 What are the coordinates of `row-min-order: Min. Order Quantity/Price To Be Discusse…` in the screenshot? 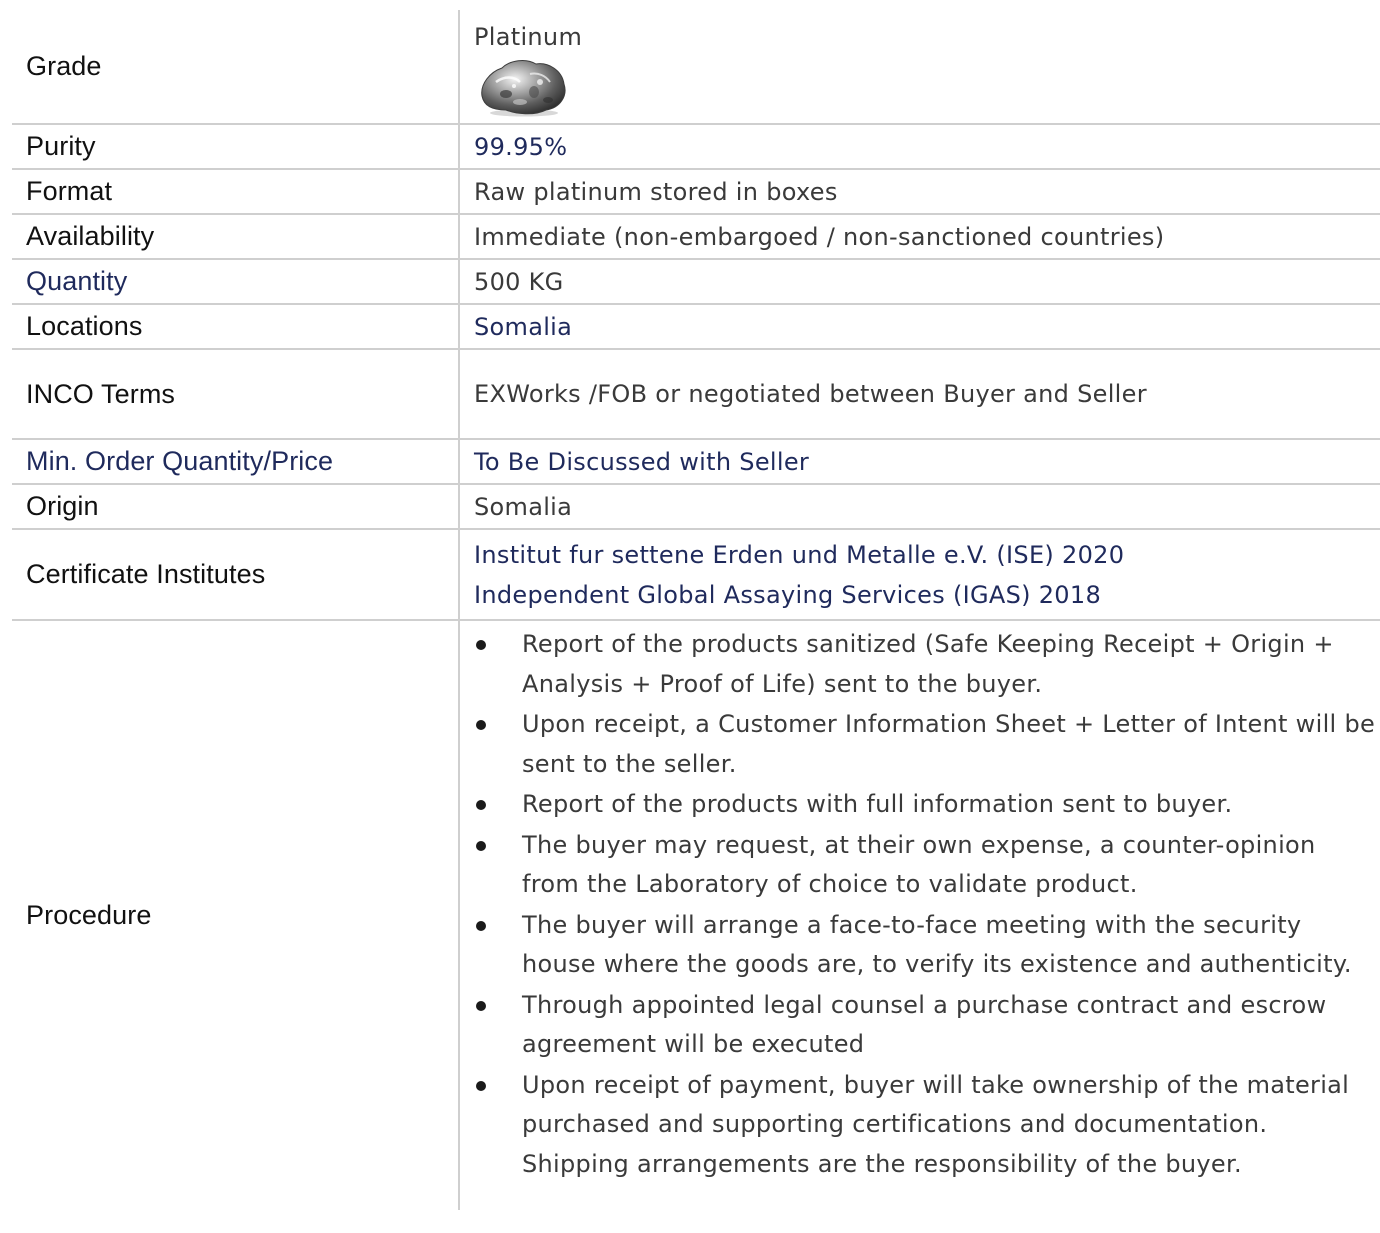 It's located at (696, 461).